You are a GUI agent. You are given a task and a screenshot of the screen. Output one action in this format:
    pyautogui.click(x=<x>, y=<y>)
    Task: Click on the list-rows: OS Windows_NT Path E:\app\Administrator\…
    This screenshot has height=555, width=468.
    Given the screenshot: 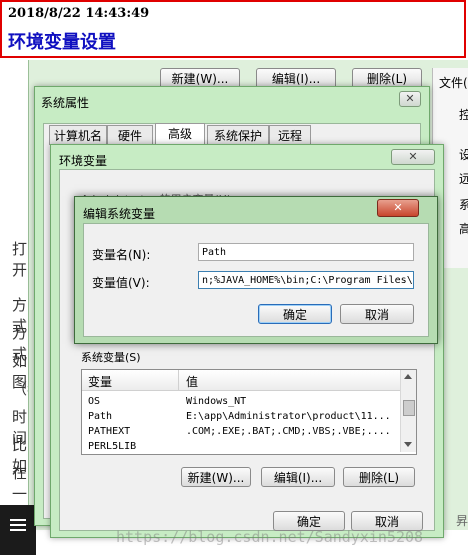 What is the action you would take?
    pyautogui.click(x=241, y=423)
    